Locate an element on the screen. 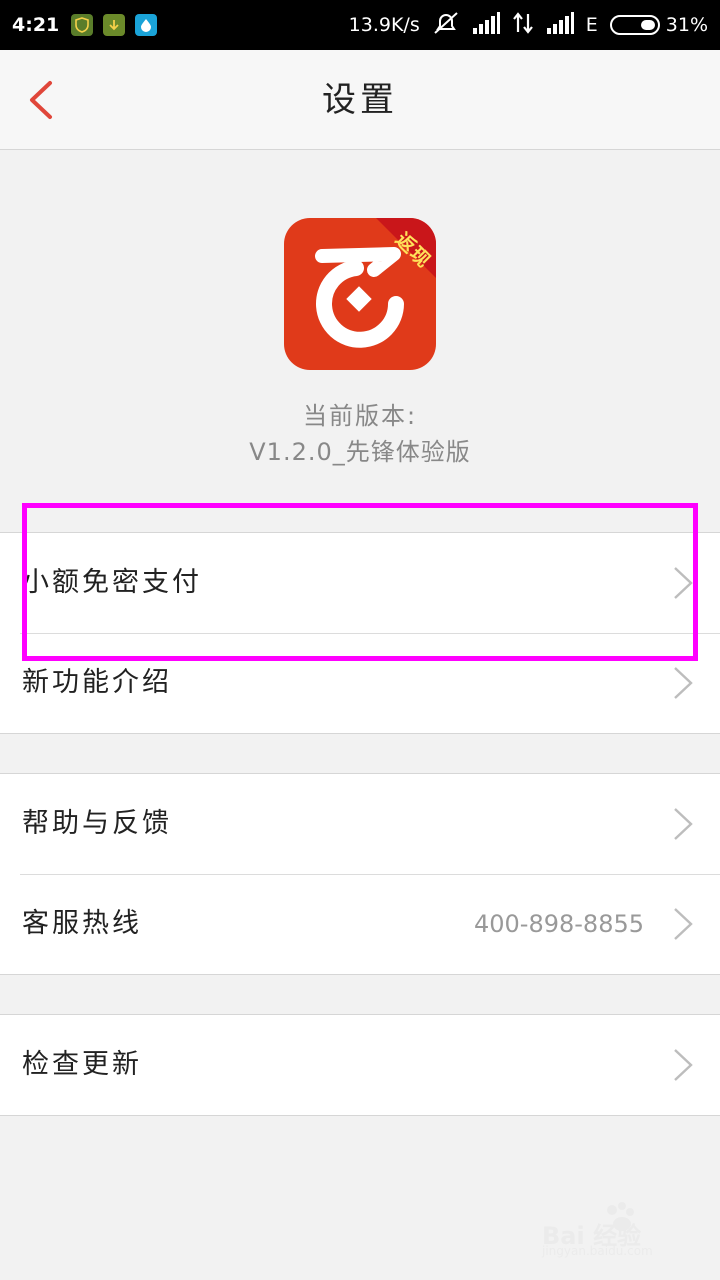  download-icon is located at coordinates (114, 25).